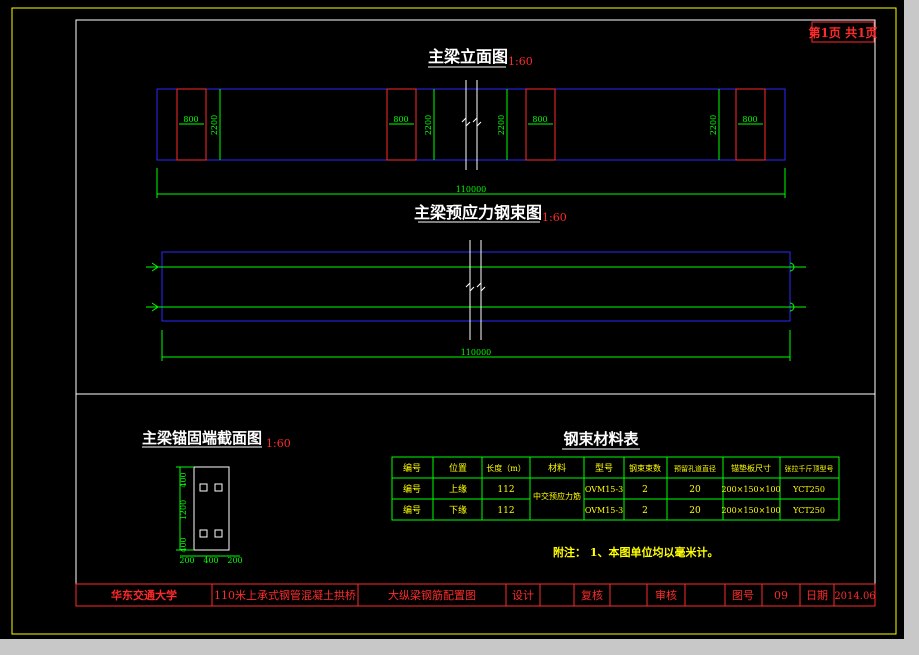 This screenshot has width=919, height=655. I want to click on tb-drawing: 大纵梁钢筋配置图, so click(432, 595).